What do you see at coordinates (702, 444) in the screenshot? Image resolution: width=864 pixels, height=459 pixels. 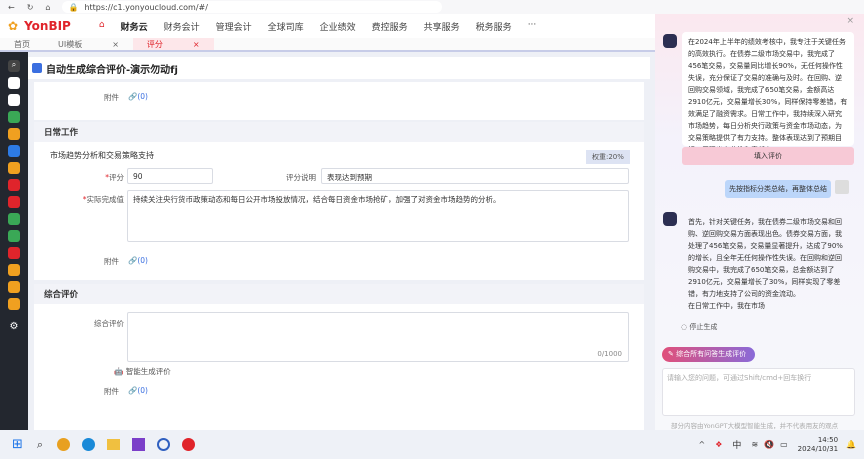 I see `tray-chevron-icon: ^` at bounding box center [702, 444].